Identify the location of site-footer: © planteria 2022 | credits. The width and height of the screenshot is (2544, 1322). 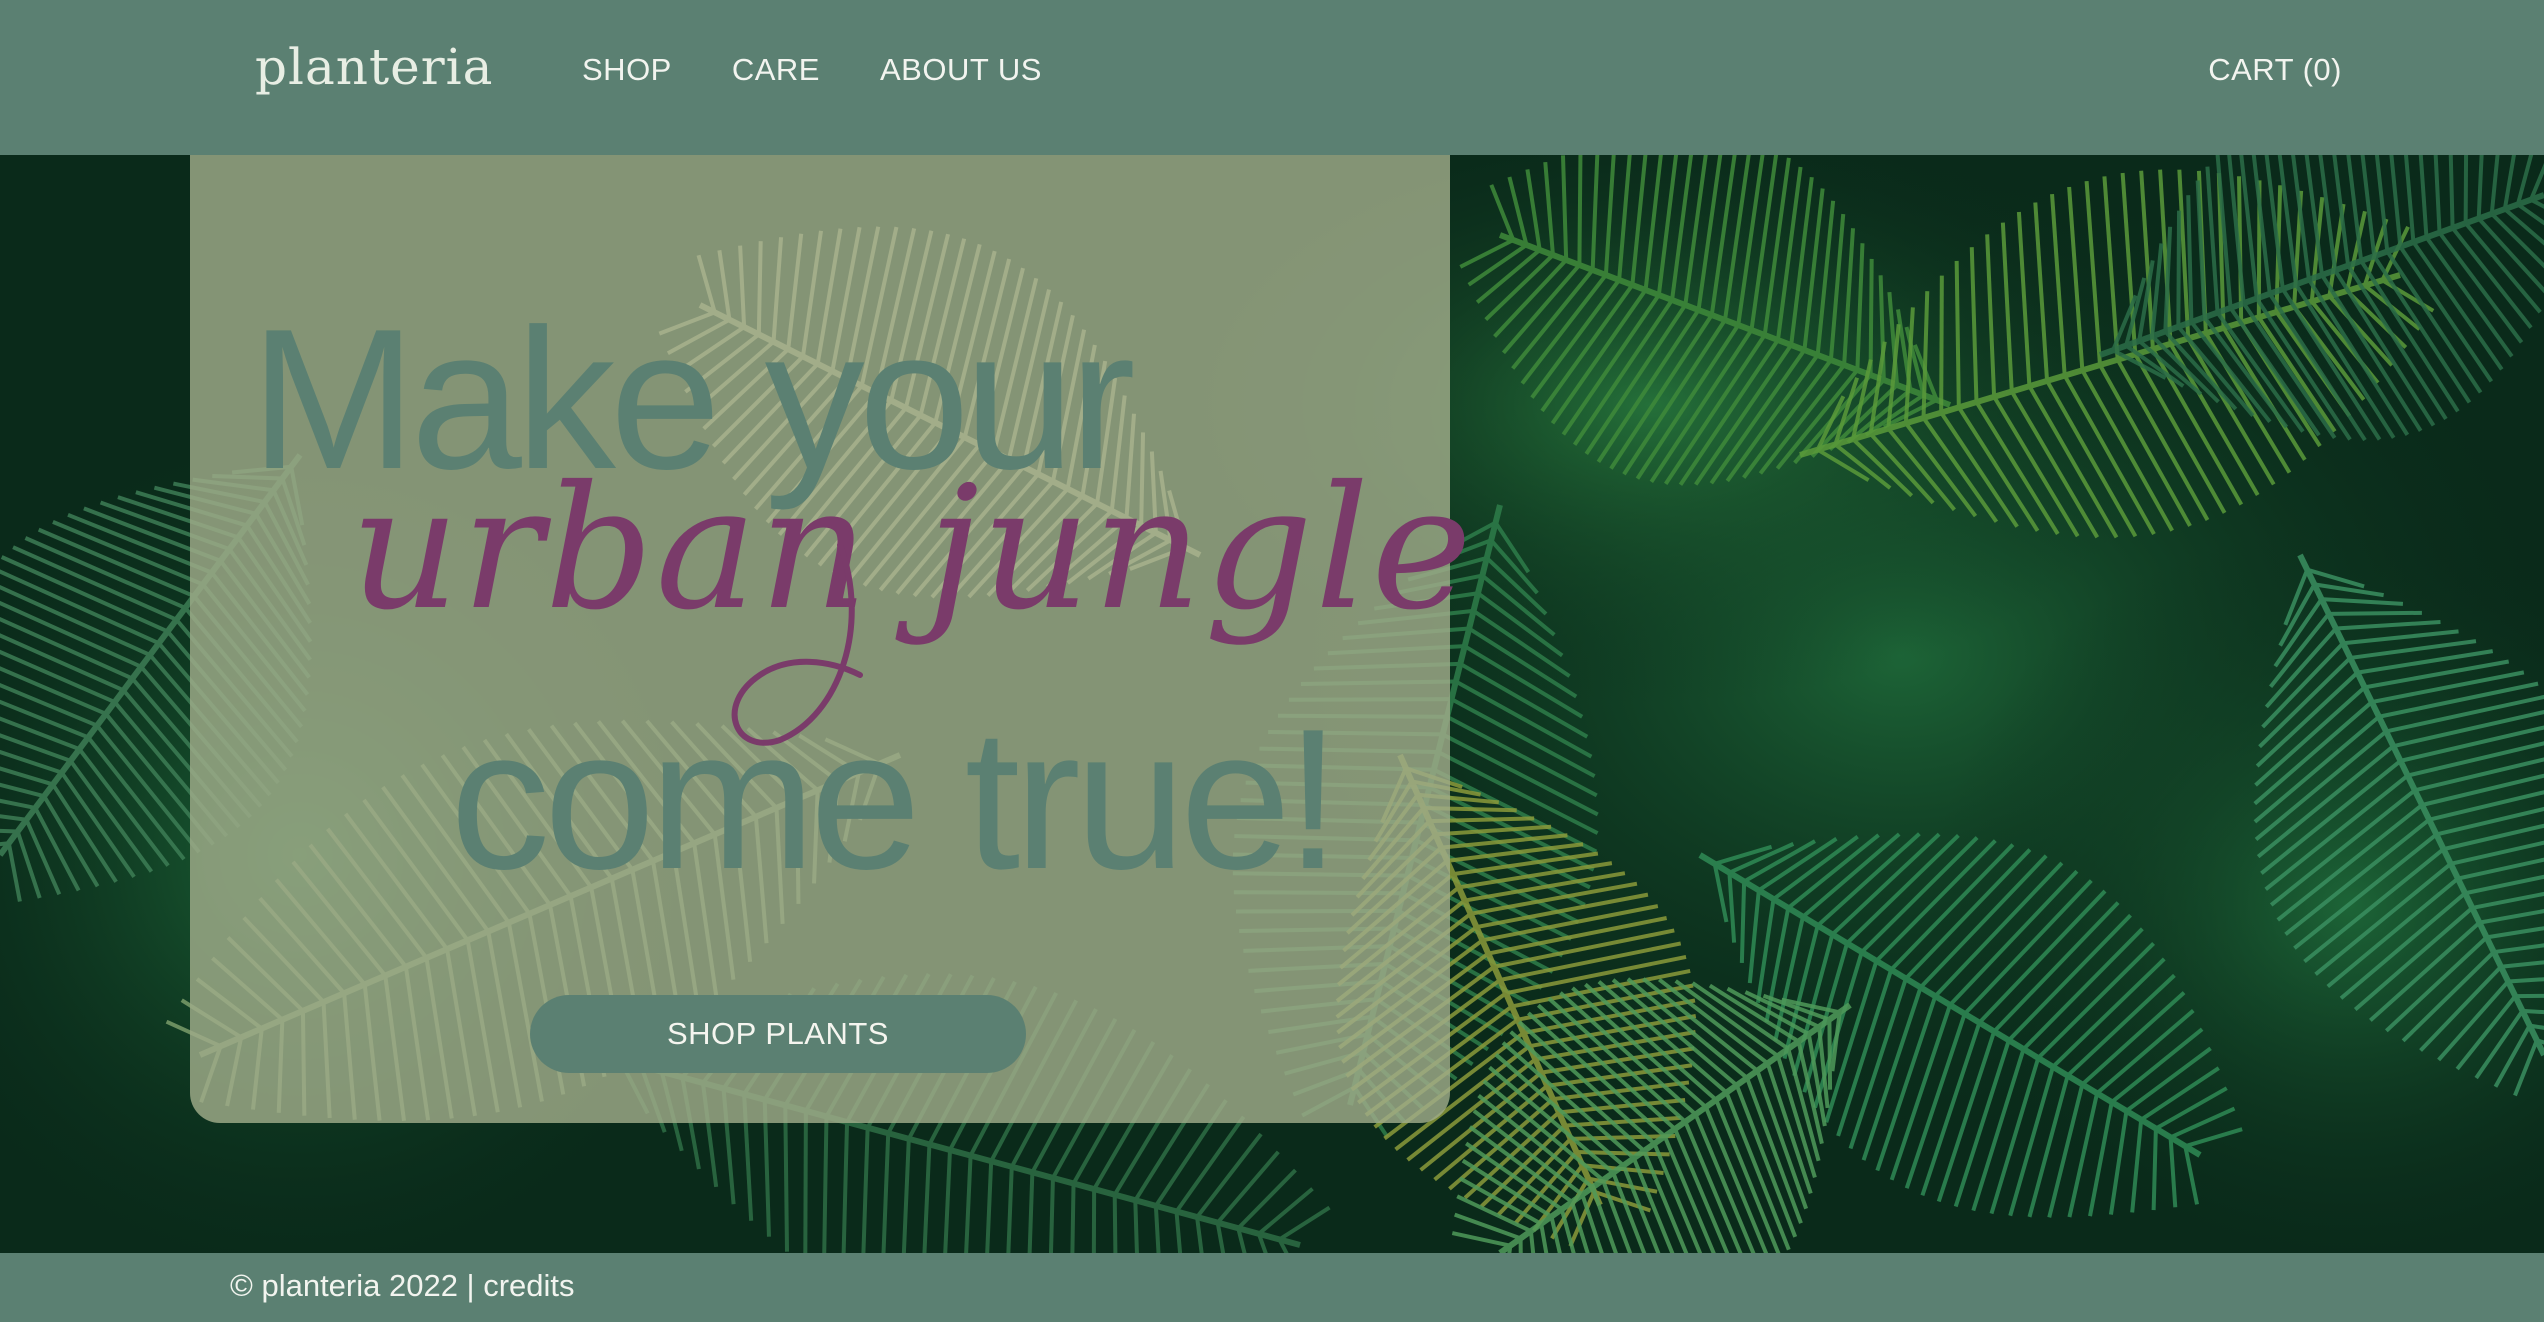
(1272, 1287).